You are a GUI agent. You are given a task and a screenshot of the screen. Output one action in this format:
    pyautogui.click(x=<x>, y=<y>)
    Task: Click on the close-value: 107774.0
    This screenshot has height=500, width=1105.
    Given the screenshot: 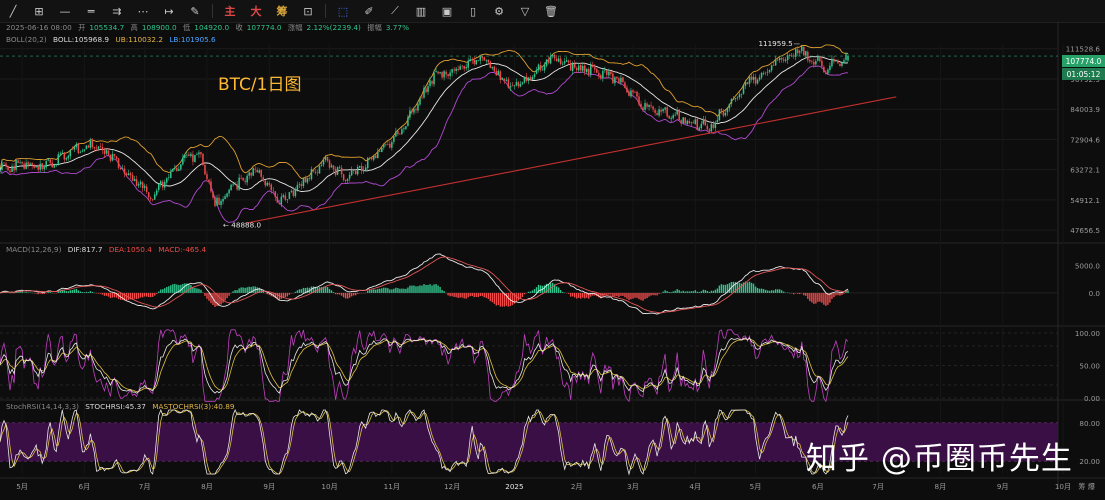 What is the action you would take?
    pyautogui.click(x=264, y=27)
    